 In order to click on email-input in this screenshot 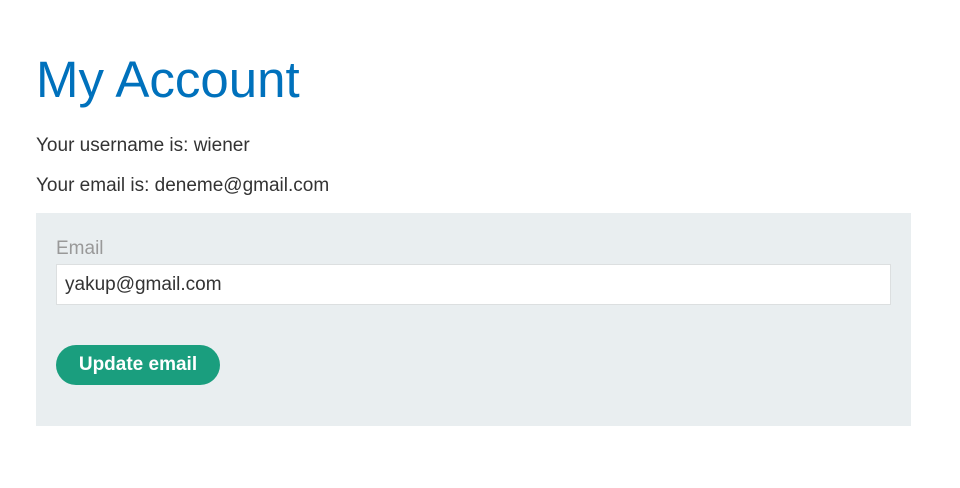, I will do `click(473, 284)`.